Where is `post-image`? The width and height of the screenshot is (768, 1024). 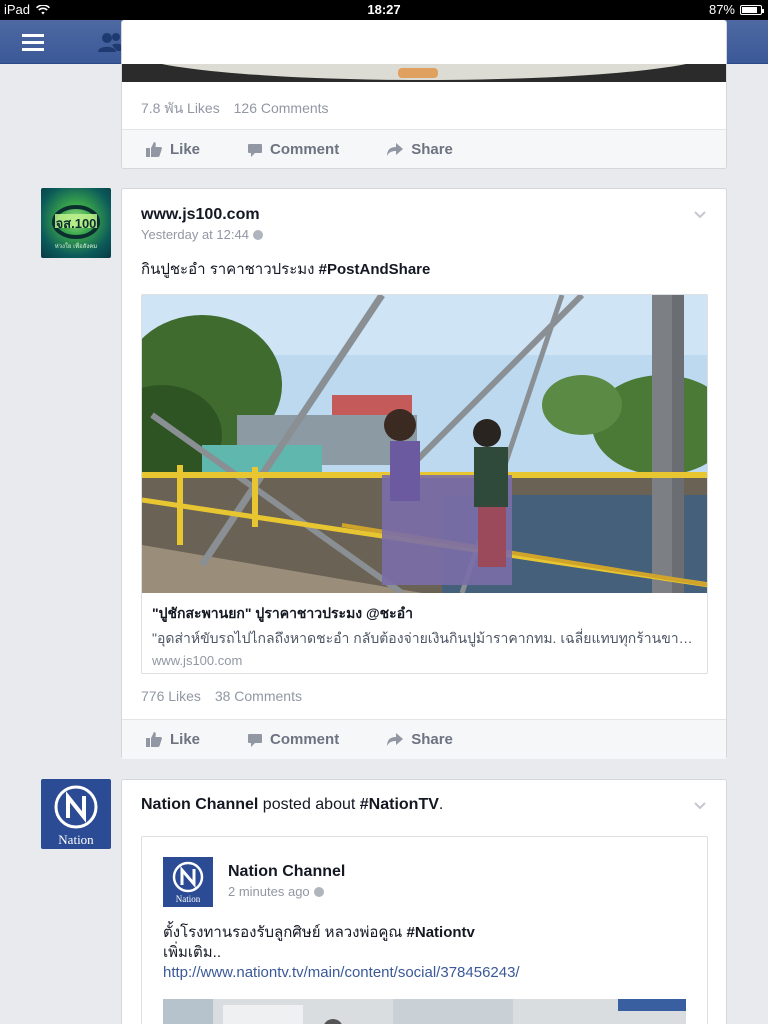
post-image is located at coordinates (424, 73).